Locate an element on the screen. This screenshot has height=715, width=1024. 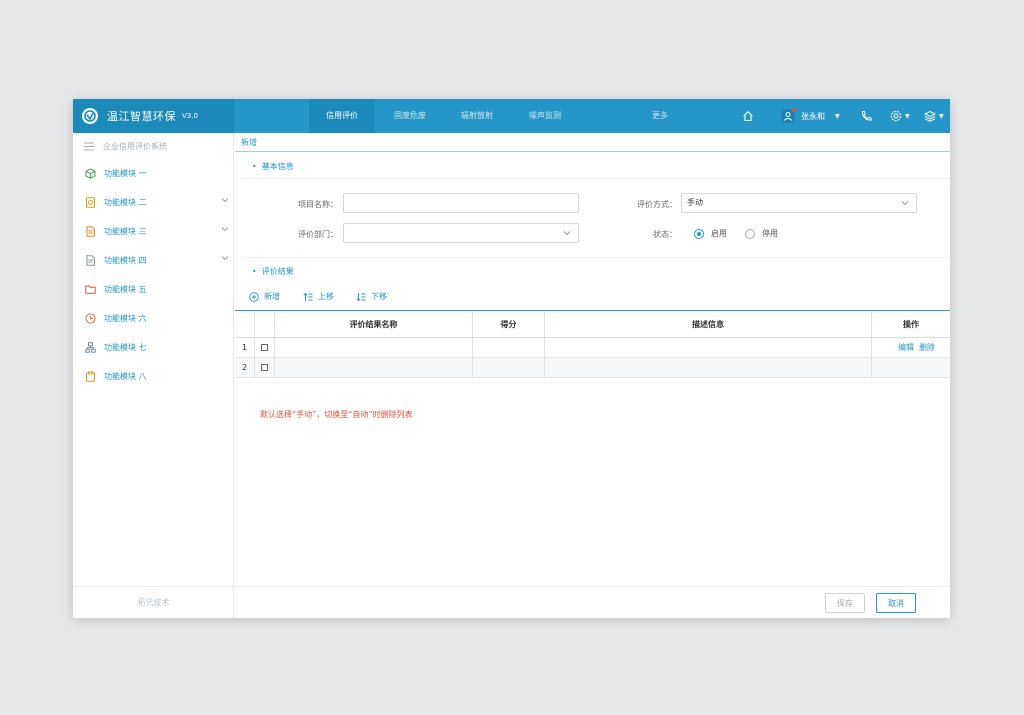
radio-unchecked-icon is located at coordinates (750, 233).